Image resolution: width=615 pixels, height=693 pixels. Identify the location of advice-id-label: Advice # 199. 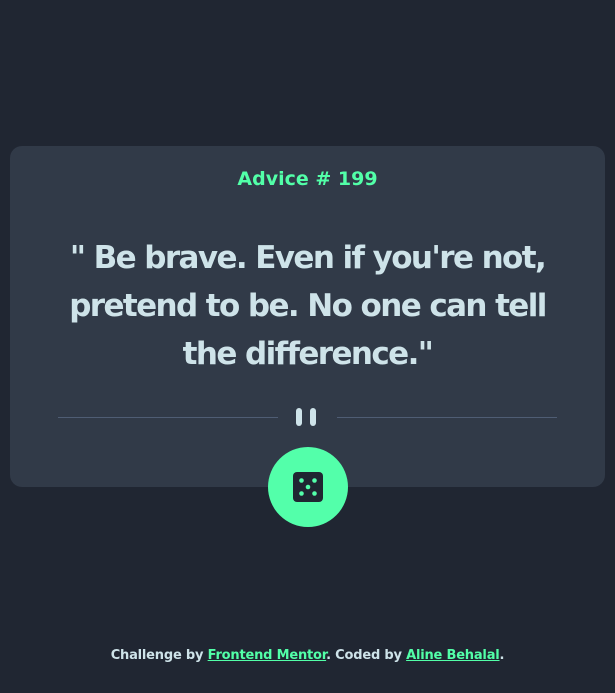
(307, 179).